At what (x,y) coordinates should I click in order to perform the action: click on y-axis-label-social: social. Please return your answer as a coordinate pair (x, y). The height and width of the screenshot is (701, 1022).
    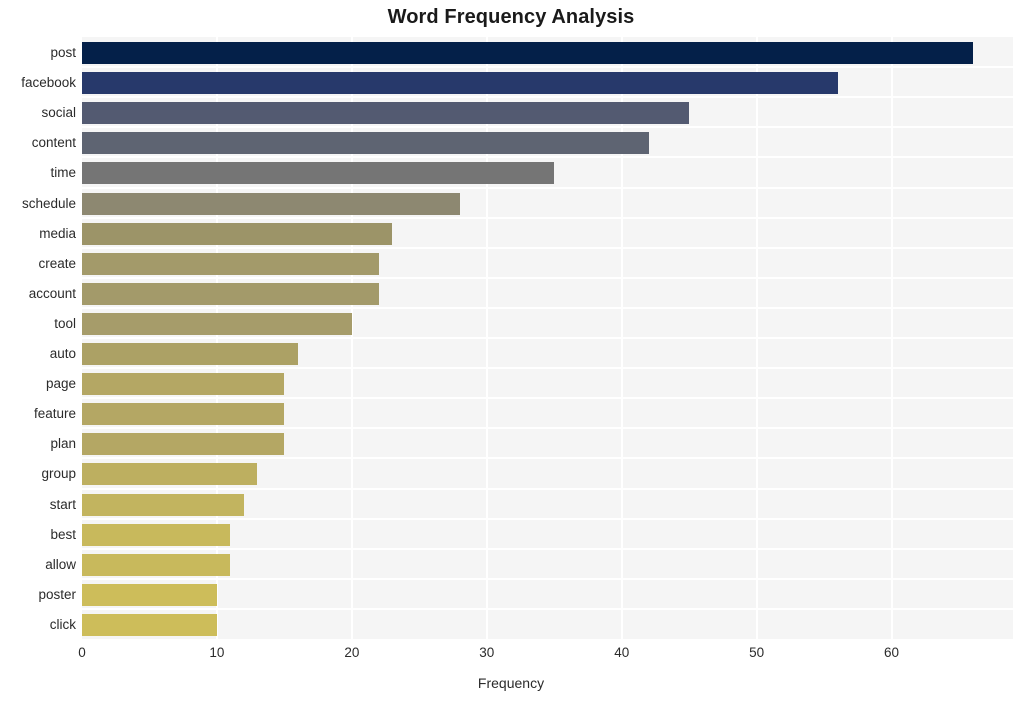
    Looking at the image, I should click on (58, 113).